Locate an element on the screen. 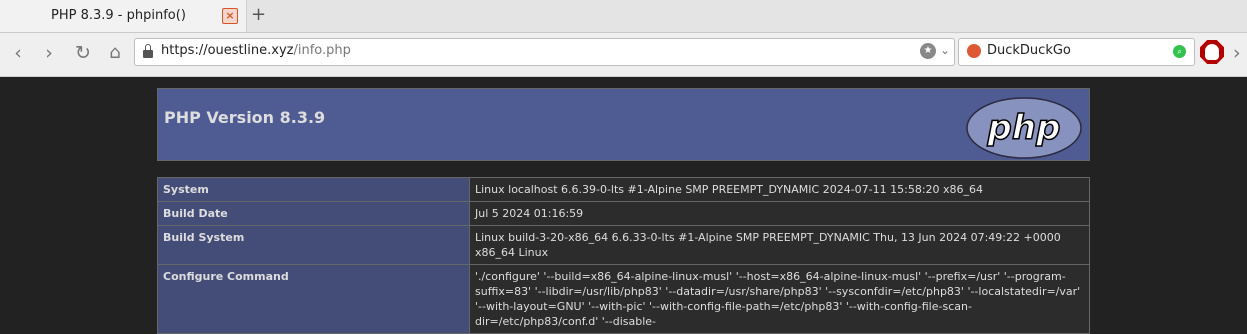 The image size is (1247, 334). active-tab: PHP 8.3.9 - phpinfo() × is located at coordinates (123, 16).